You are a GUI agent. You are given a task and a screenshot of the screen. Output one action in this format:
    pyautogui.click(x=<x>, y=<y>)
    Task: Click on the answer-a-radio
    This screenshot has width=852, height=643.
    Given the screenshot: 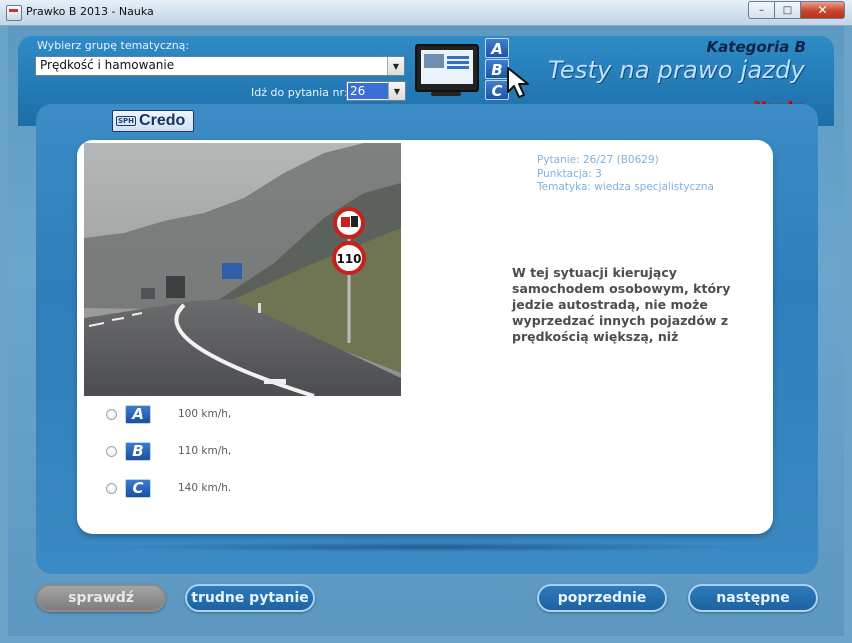 What is the action you would take?
    pyautogui.click(x=111, y=414)
    